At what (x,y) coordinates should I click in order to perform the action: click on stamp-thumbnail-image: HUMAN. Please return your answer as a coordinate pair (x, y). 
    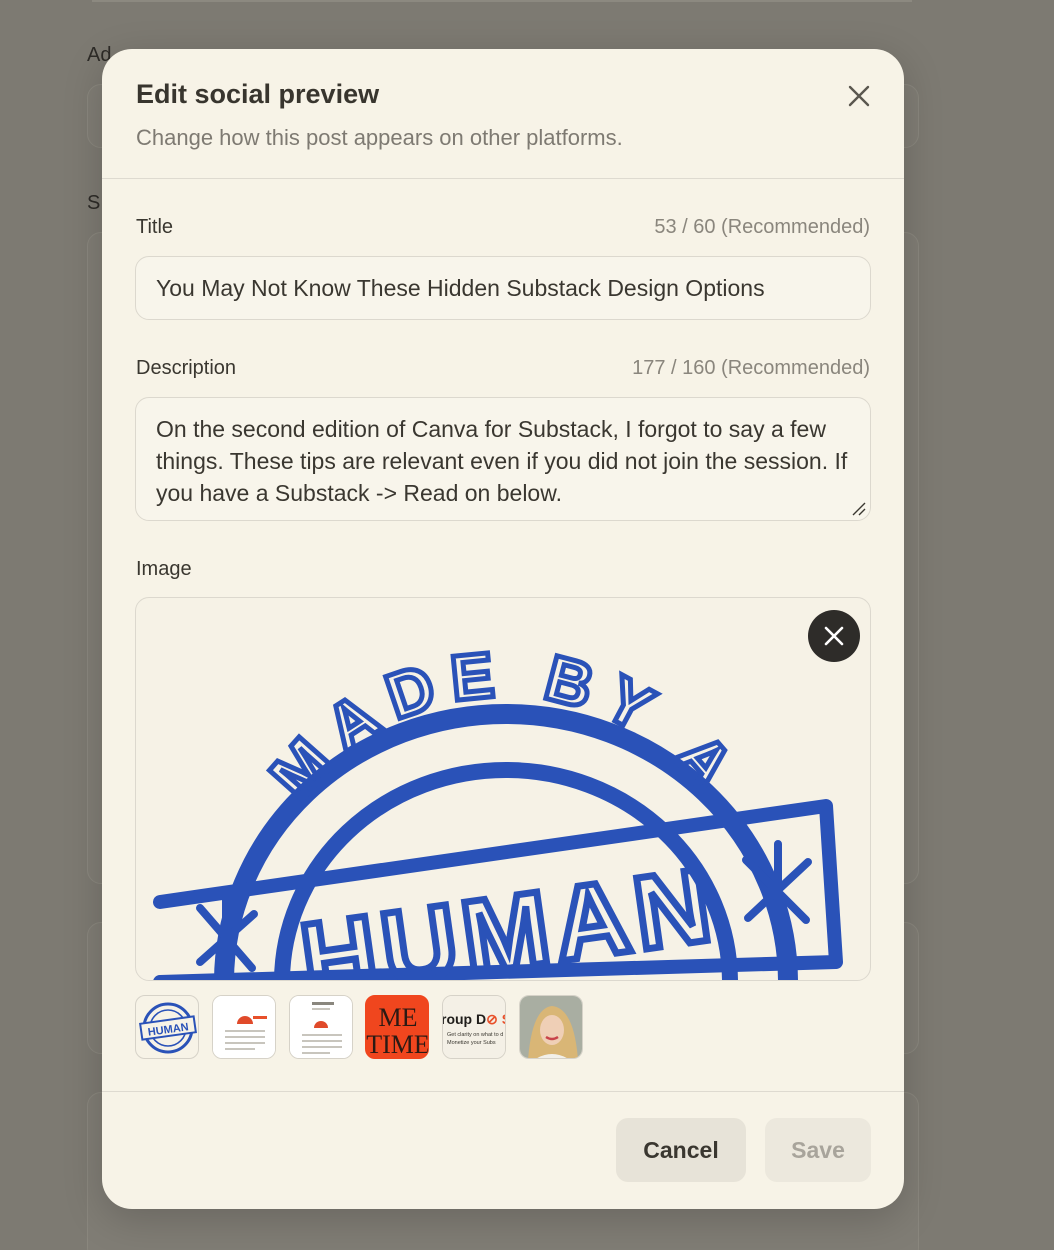
    Looking at the image, I should click on (168, 1028).